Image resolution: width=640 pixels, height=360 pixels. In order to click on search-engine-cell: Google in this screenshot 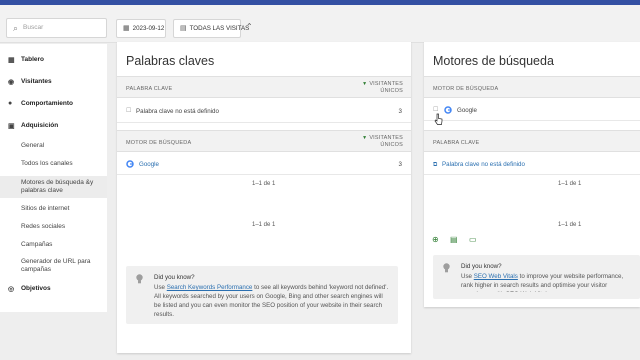, I will do `click(467, 110)`.